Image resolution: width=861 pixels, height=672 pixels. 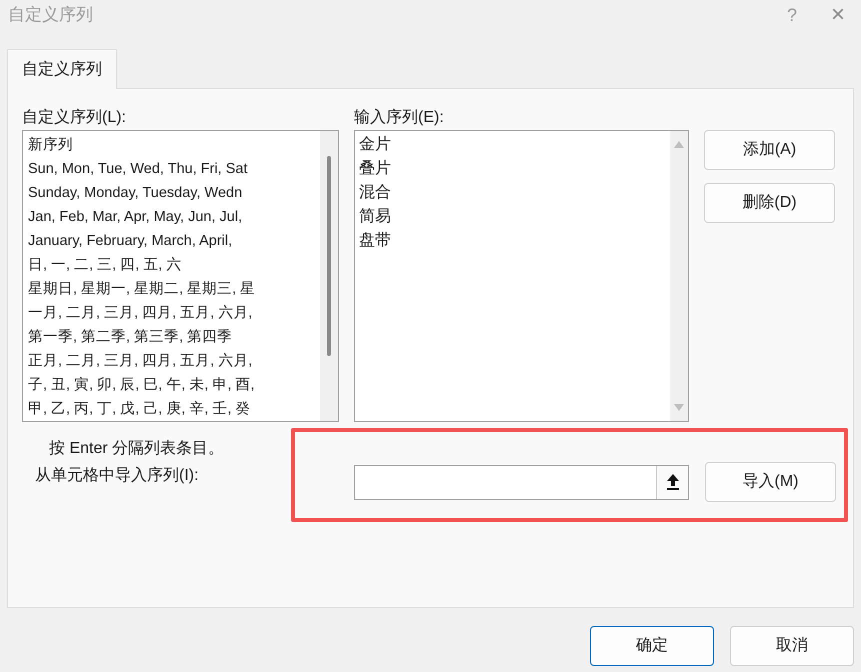 What do you see at coordinates (174, 241) in the screenshot?
I see `list-item: January, February, March, April,` at bounding box center [174, 241].